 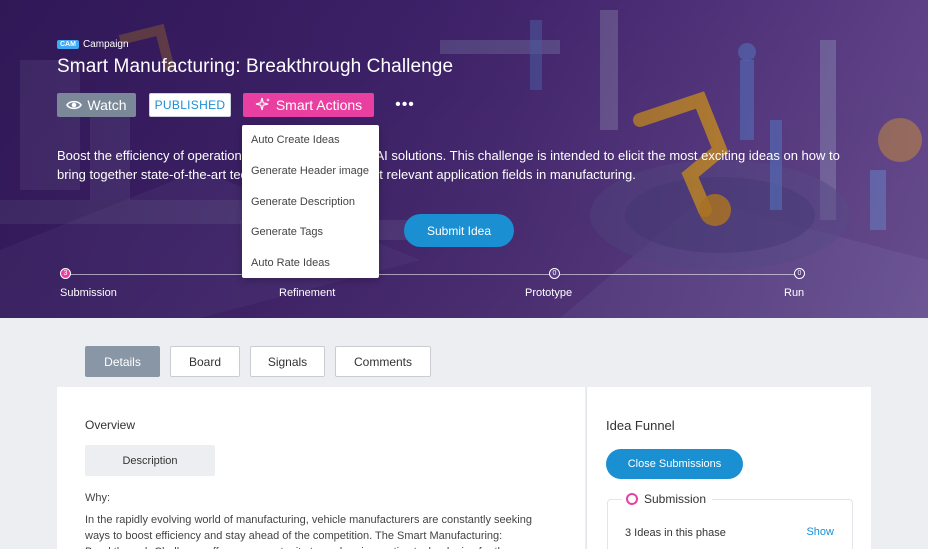 What do you see at coordinates (238, 105) in the screenshot?
I see `header-actions: Watch PUBLISHED Smart Actions •••` at bounding box center [238, 105].